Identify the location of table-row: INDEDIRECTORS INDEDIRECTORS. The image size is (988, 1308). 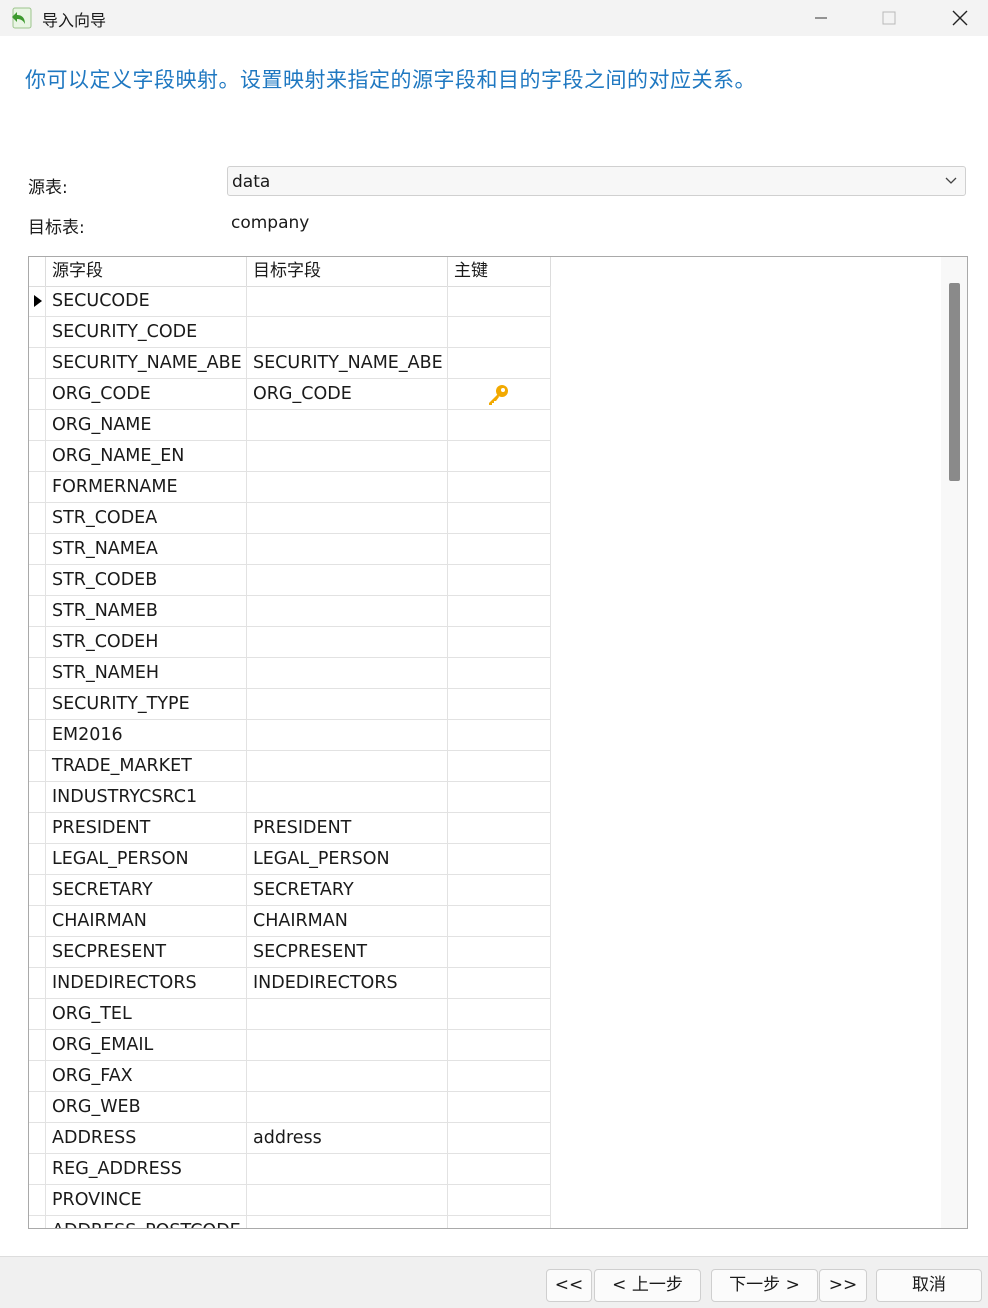
(290, 983).